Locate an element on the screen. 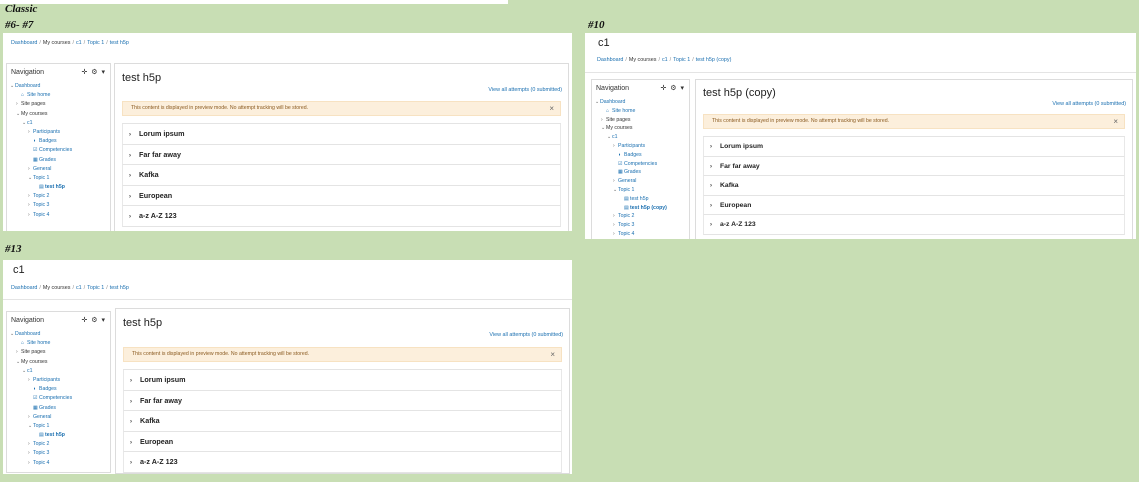 Image resolution: width=1139 pixels, height=482 pixels. nav-item-label: c1 is located at coordinates (30, 370).